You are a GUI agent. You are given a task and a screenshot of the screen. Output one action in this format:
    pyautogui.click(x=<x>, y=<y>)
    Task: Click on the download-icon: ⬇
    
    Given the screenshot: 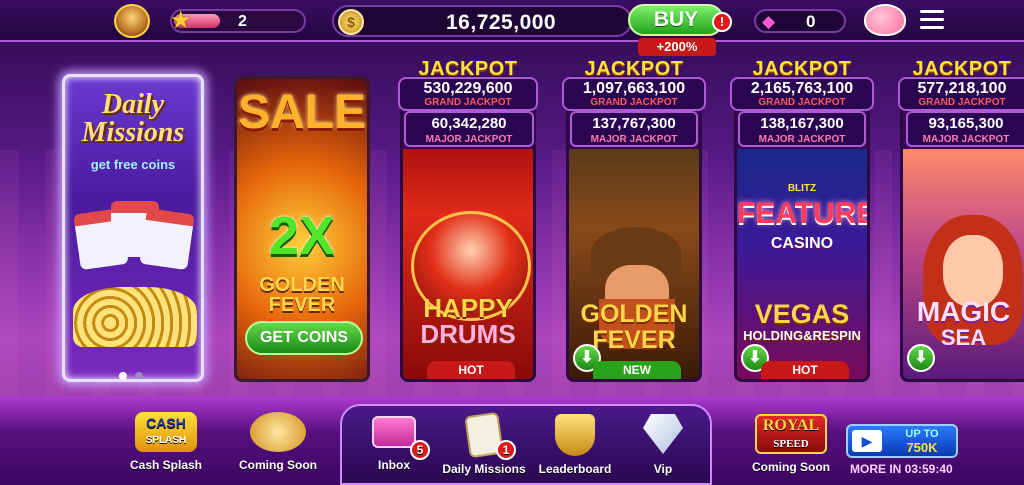 What is the action you would take?
    pyautogui.click(x=921, y=358)
    